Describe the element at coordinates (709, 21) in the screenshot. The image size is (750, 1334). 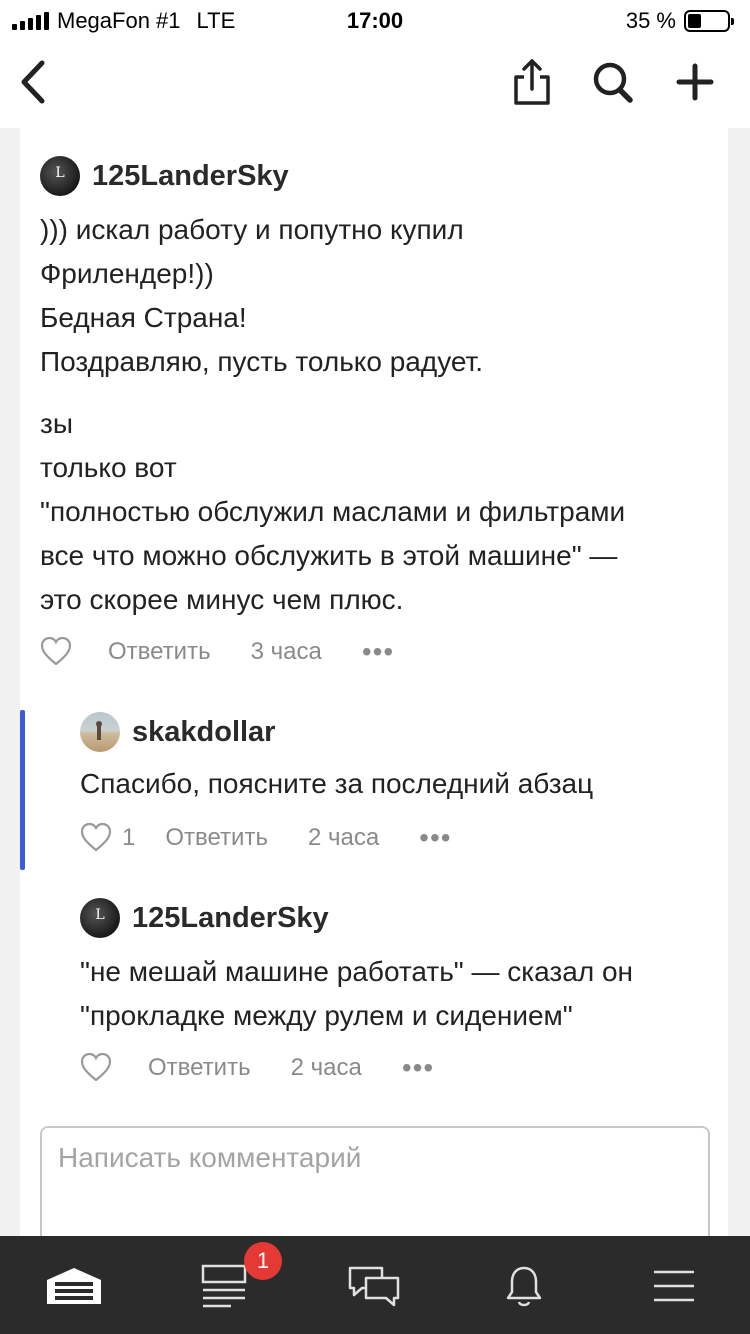
I see `battery-icon` at that location.